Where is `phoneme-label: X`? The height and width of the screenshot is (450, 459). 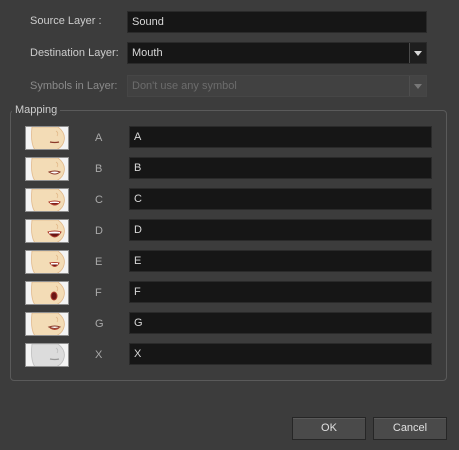 phoneme-label: X is located at coordinates (99, 355).